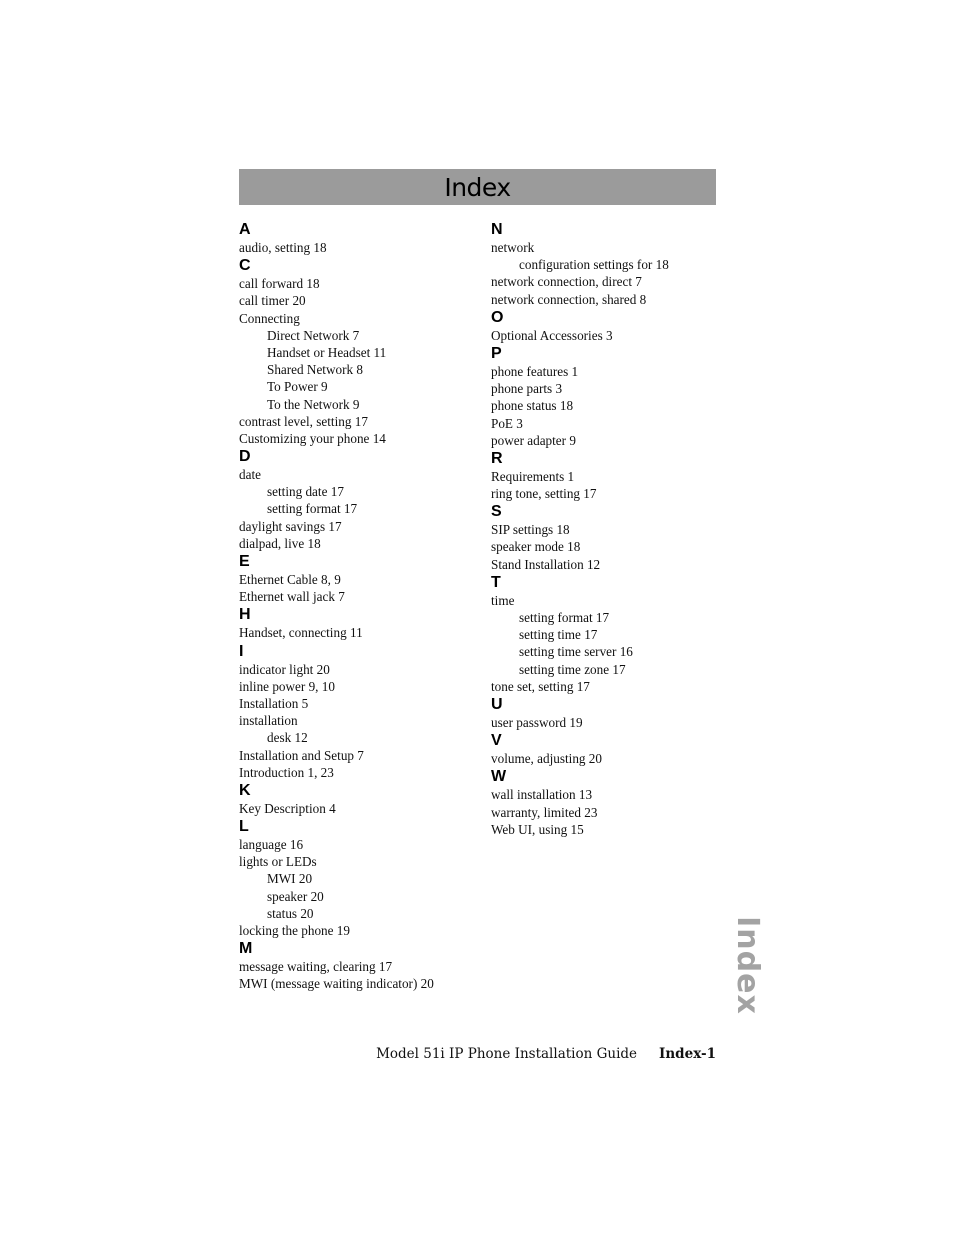 The image size is (954, 1235). What do you see at coordinates (359, 578) in the screenshot?
I see `index-section: E Ethernet Cable 8, 9 Ethernet wall jack 7` at bounding box center [359, 578].